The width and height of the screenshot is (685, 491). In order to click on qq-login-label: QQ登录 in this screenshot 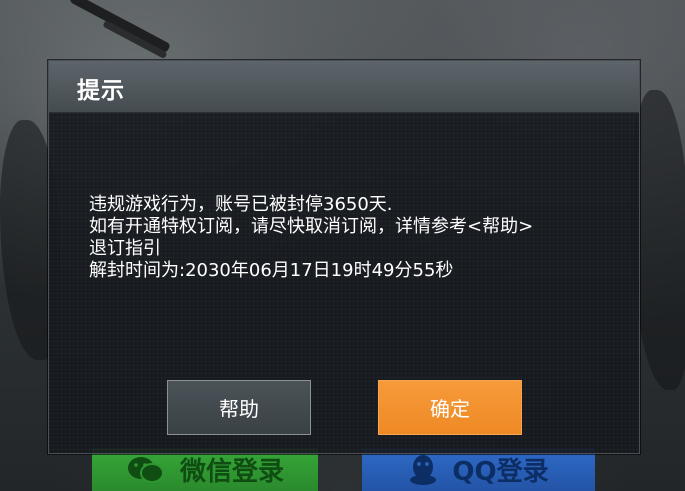, I will do `click(500, 472)`.